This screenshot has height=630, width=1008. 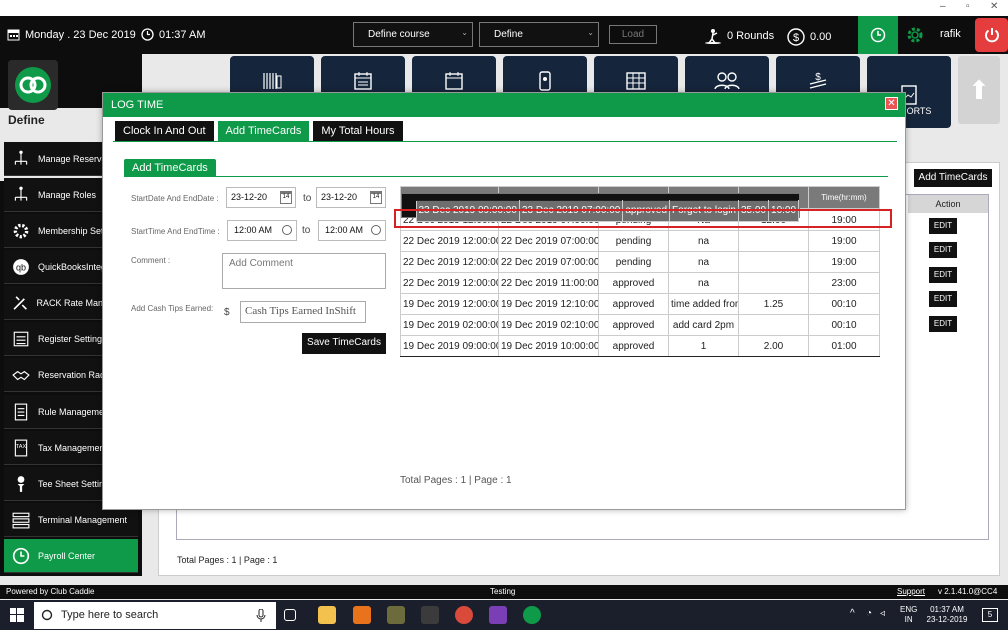 What do you see at coordinates (21, 375) in the screenshot?
I see `handshake-icon` at bounding box center [21, 375].